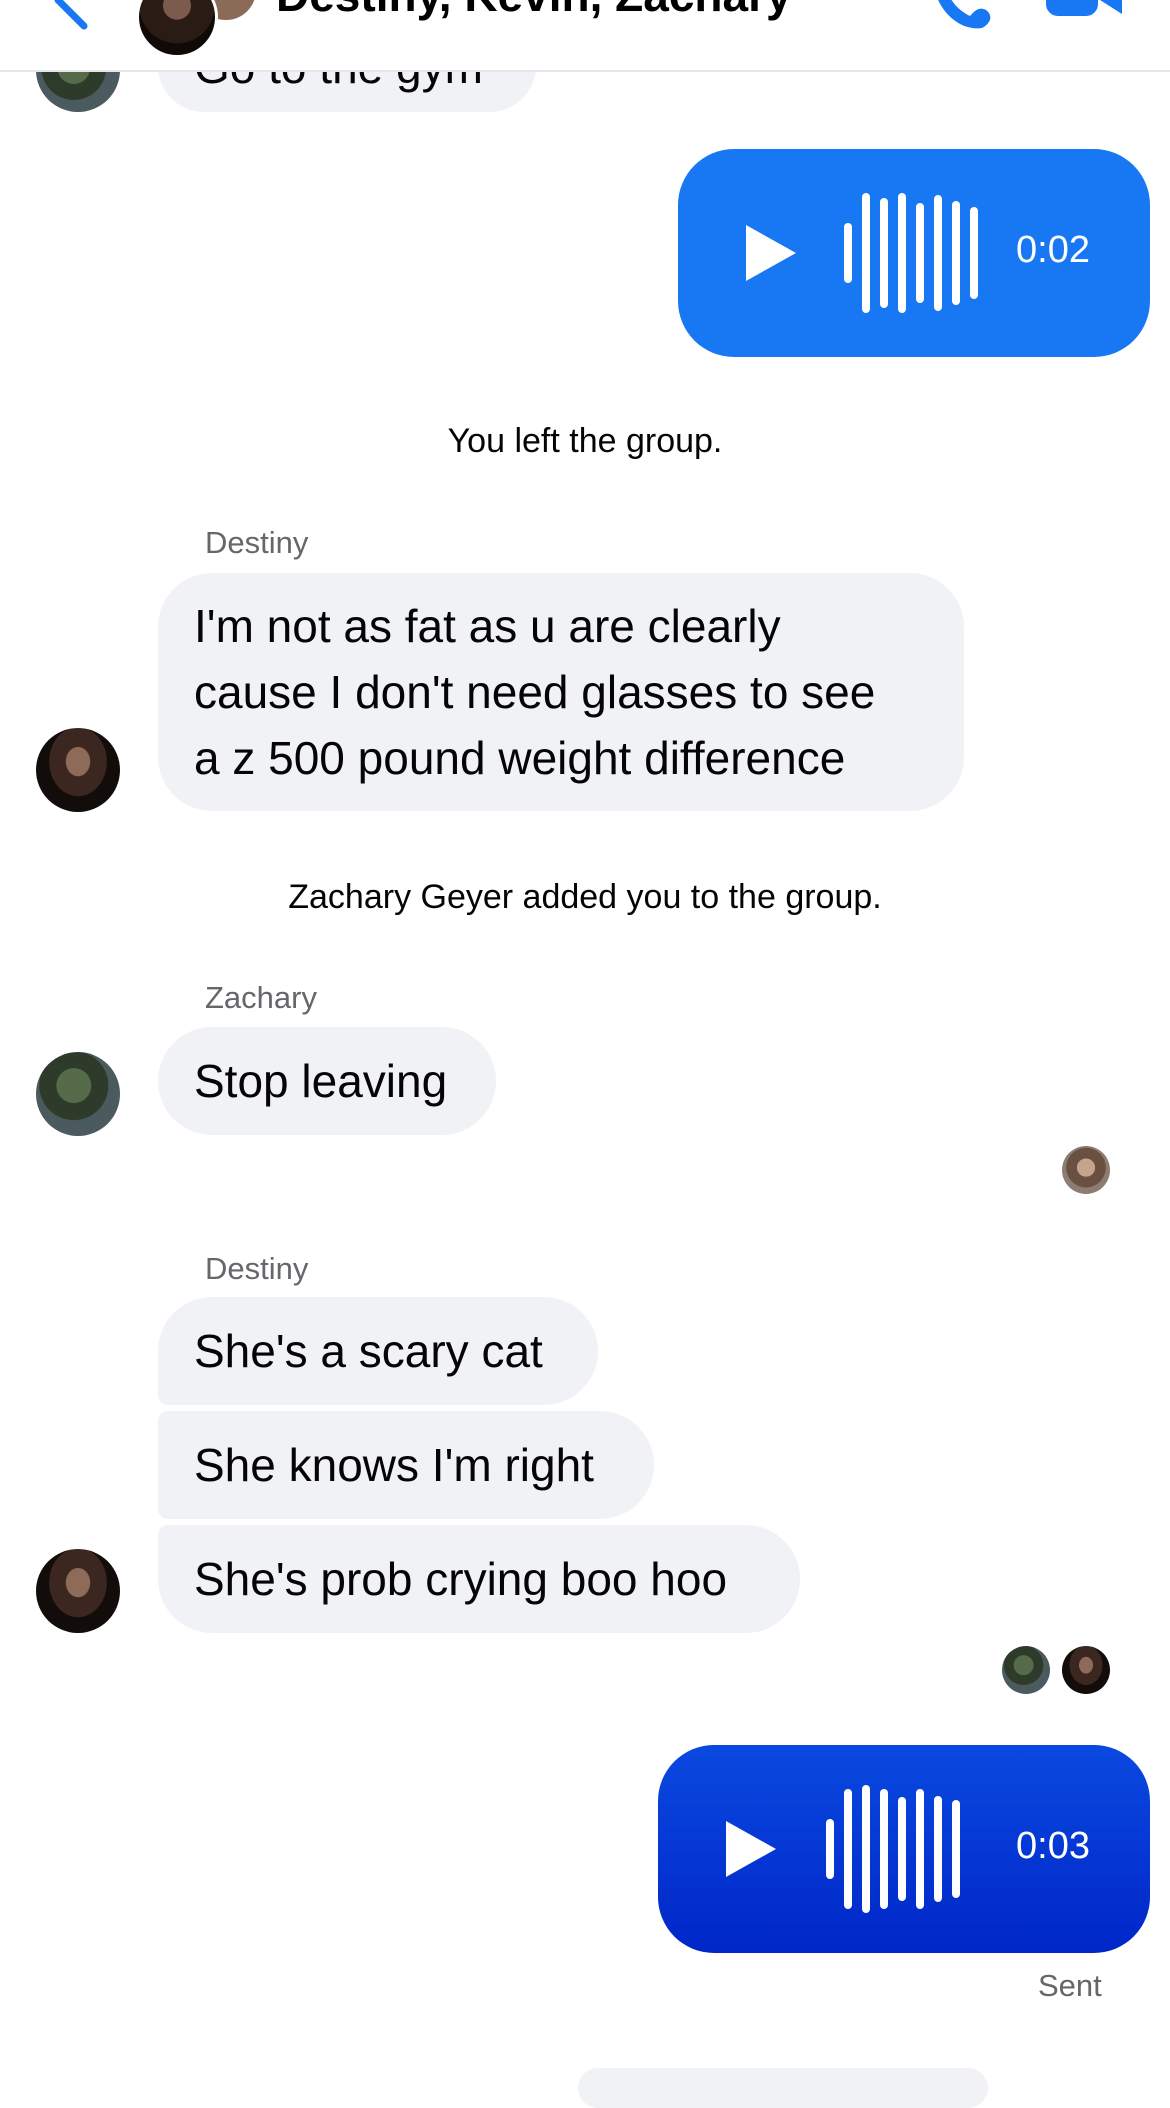 Image resolution: width=1170 pixels, height=2108 pixels. What do you see at coordinates (261, 997) in the screenshot?
I see `sender-name: Zachary` at bounding box center [261, 997].